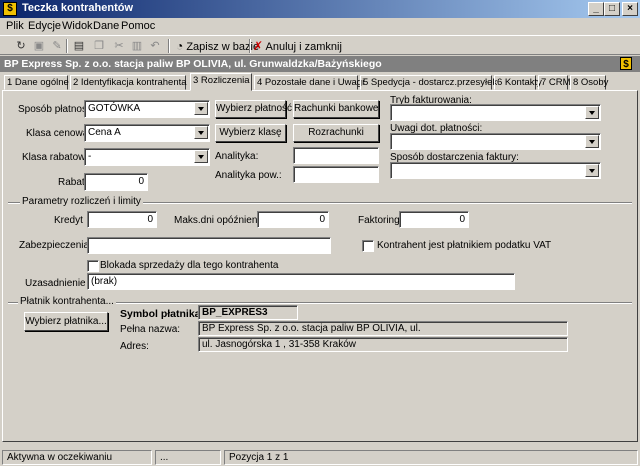 Image resolution: width=640 pixels, height=466 pixels. I want to click on payer-symbol-value: BP_EXPRES3, so click(248, 312).